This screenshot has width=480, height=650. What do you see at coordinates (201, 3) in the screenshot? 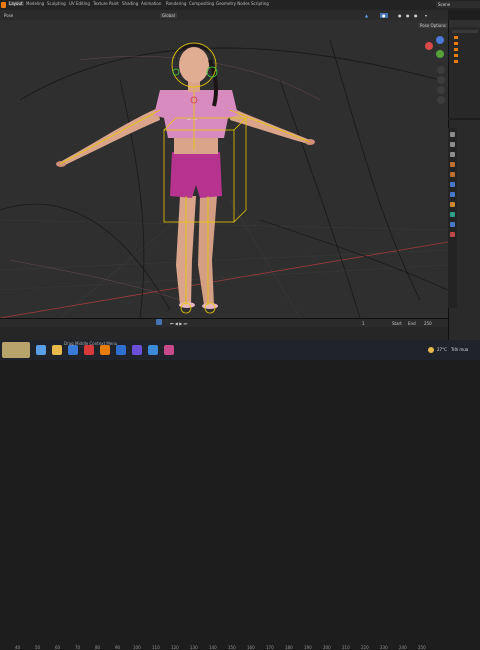
I see `tab-compositing: Compositing` at bounding box center [201, 3].